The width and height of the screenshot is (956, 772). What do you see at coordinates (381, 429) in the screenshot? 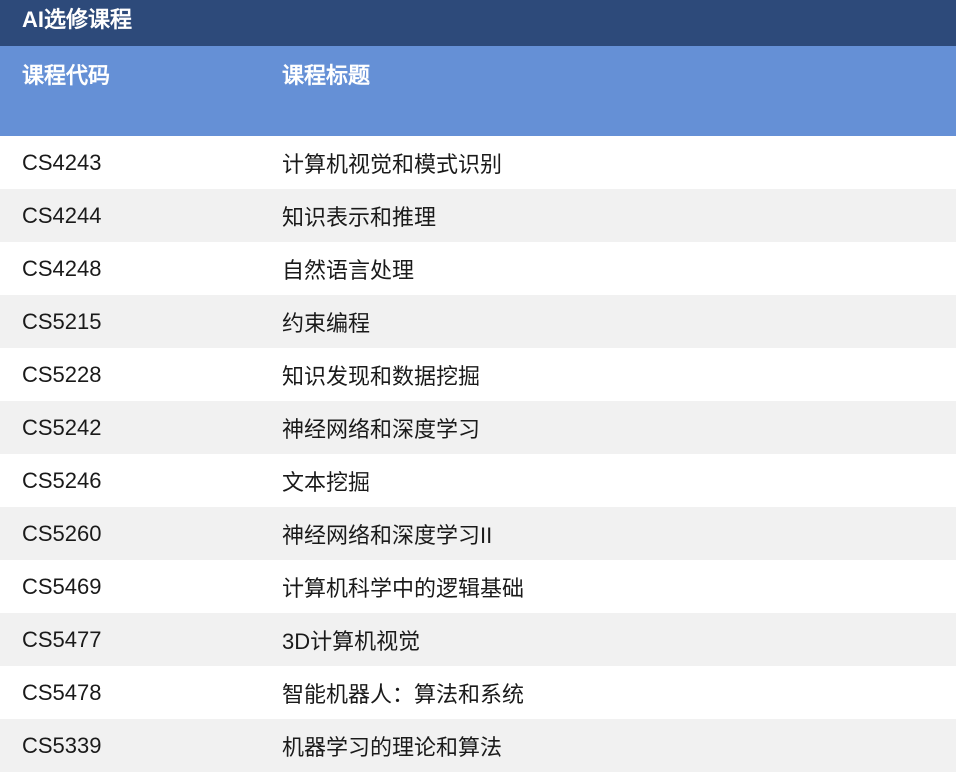
I see `course-title-cell: 神经网络和深度学习` at bounding box center [381, 429].